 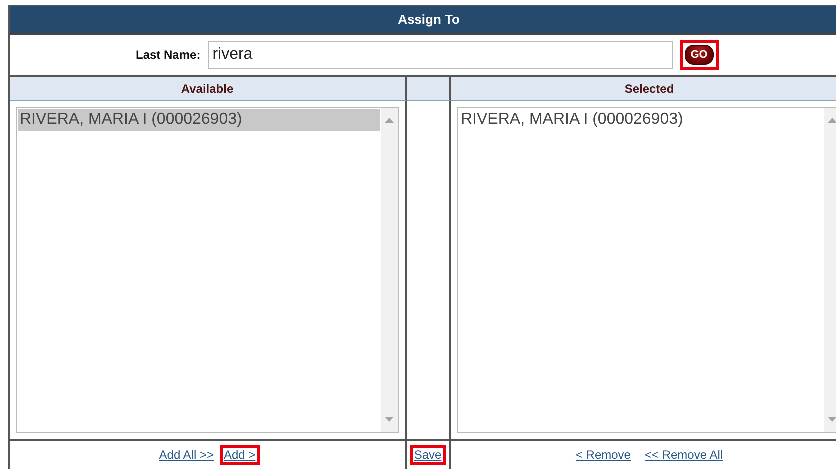 I want to click on link: < Remove, so click(x=603, y=455).